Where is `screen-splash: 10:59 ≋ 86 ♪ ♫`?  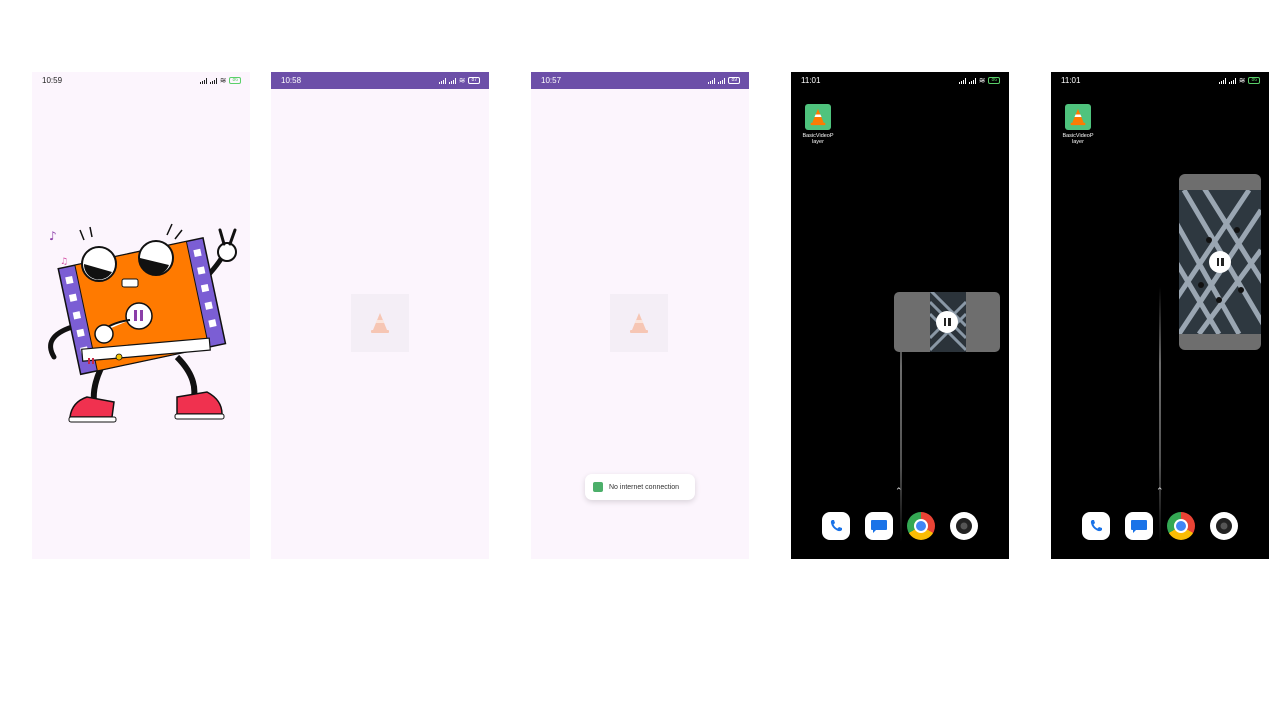 screen-splash: 10:59 ≋ 86 ♪ ♫ is located at coordinates (141, 315).